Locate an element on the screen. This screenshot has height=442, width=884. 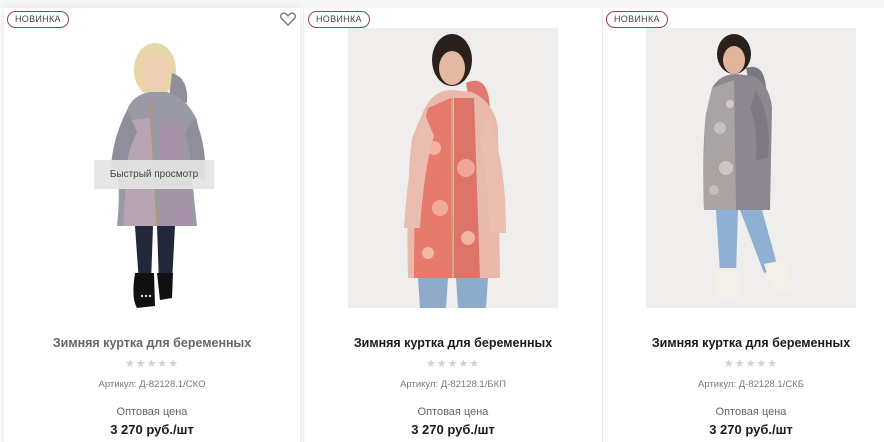
product-sku: Артикул: Д-82128.1/БКП is located at coordinates (453, 384).